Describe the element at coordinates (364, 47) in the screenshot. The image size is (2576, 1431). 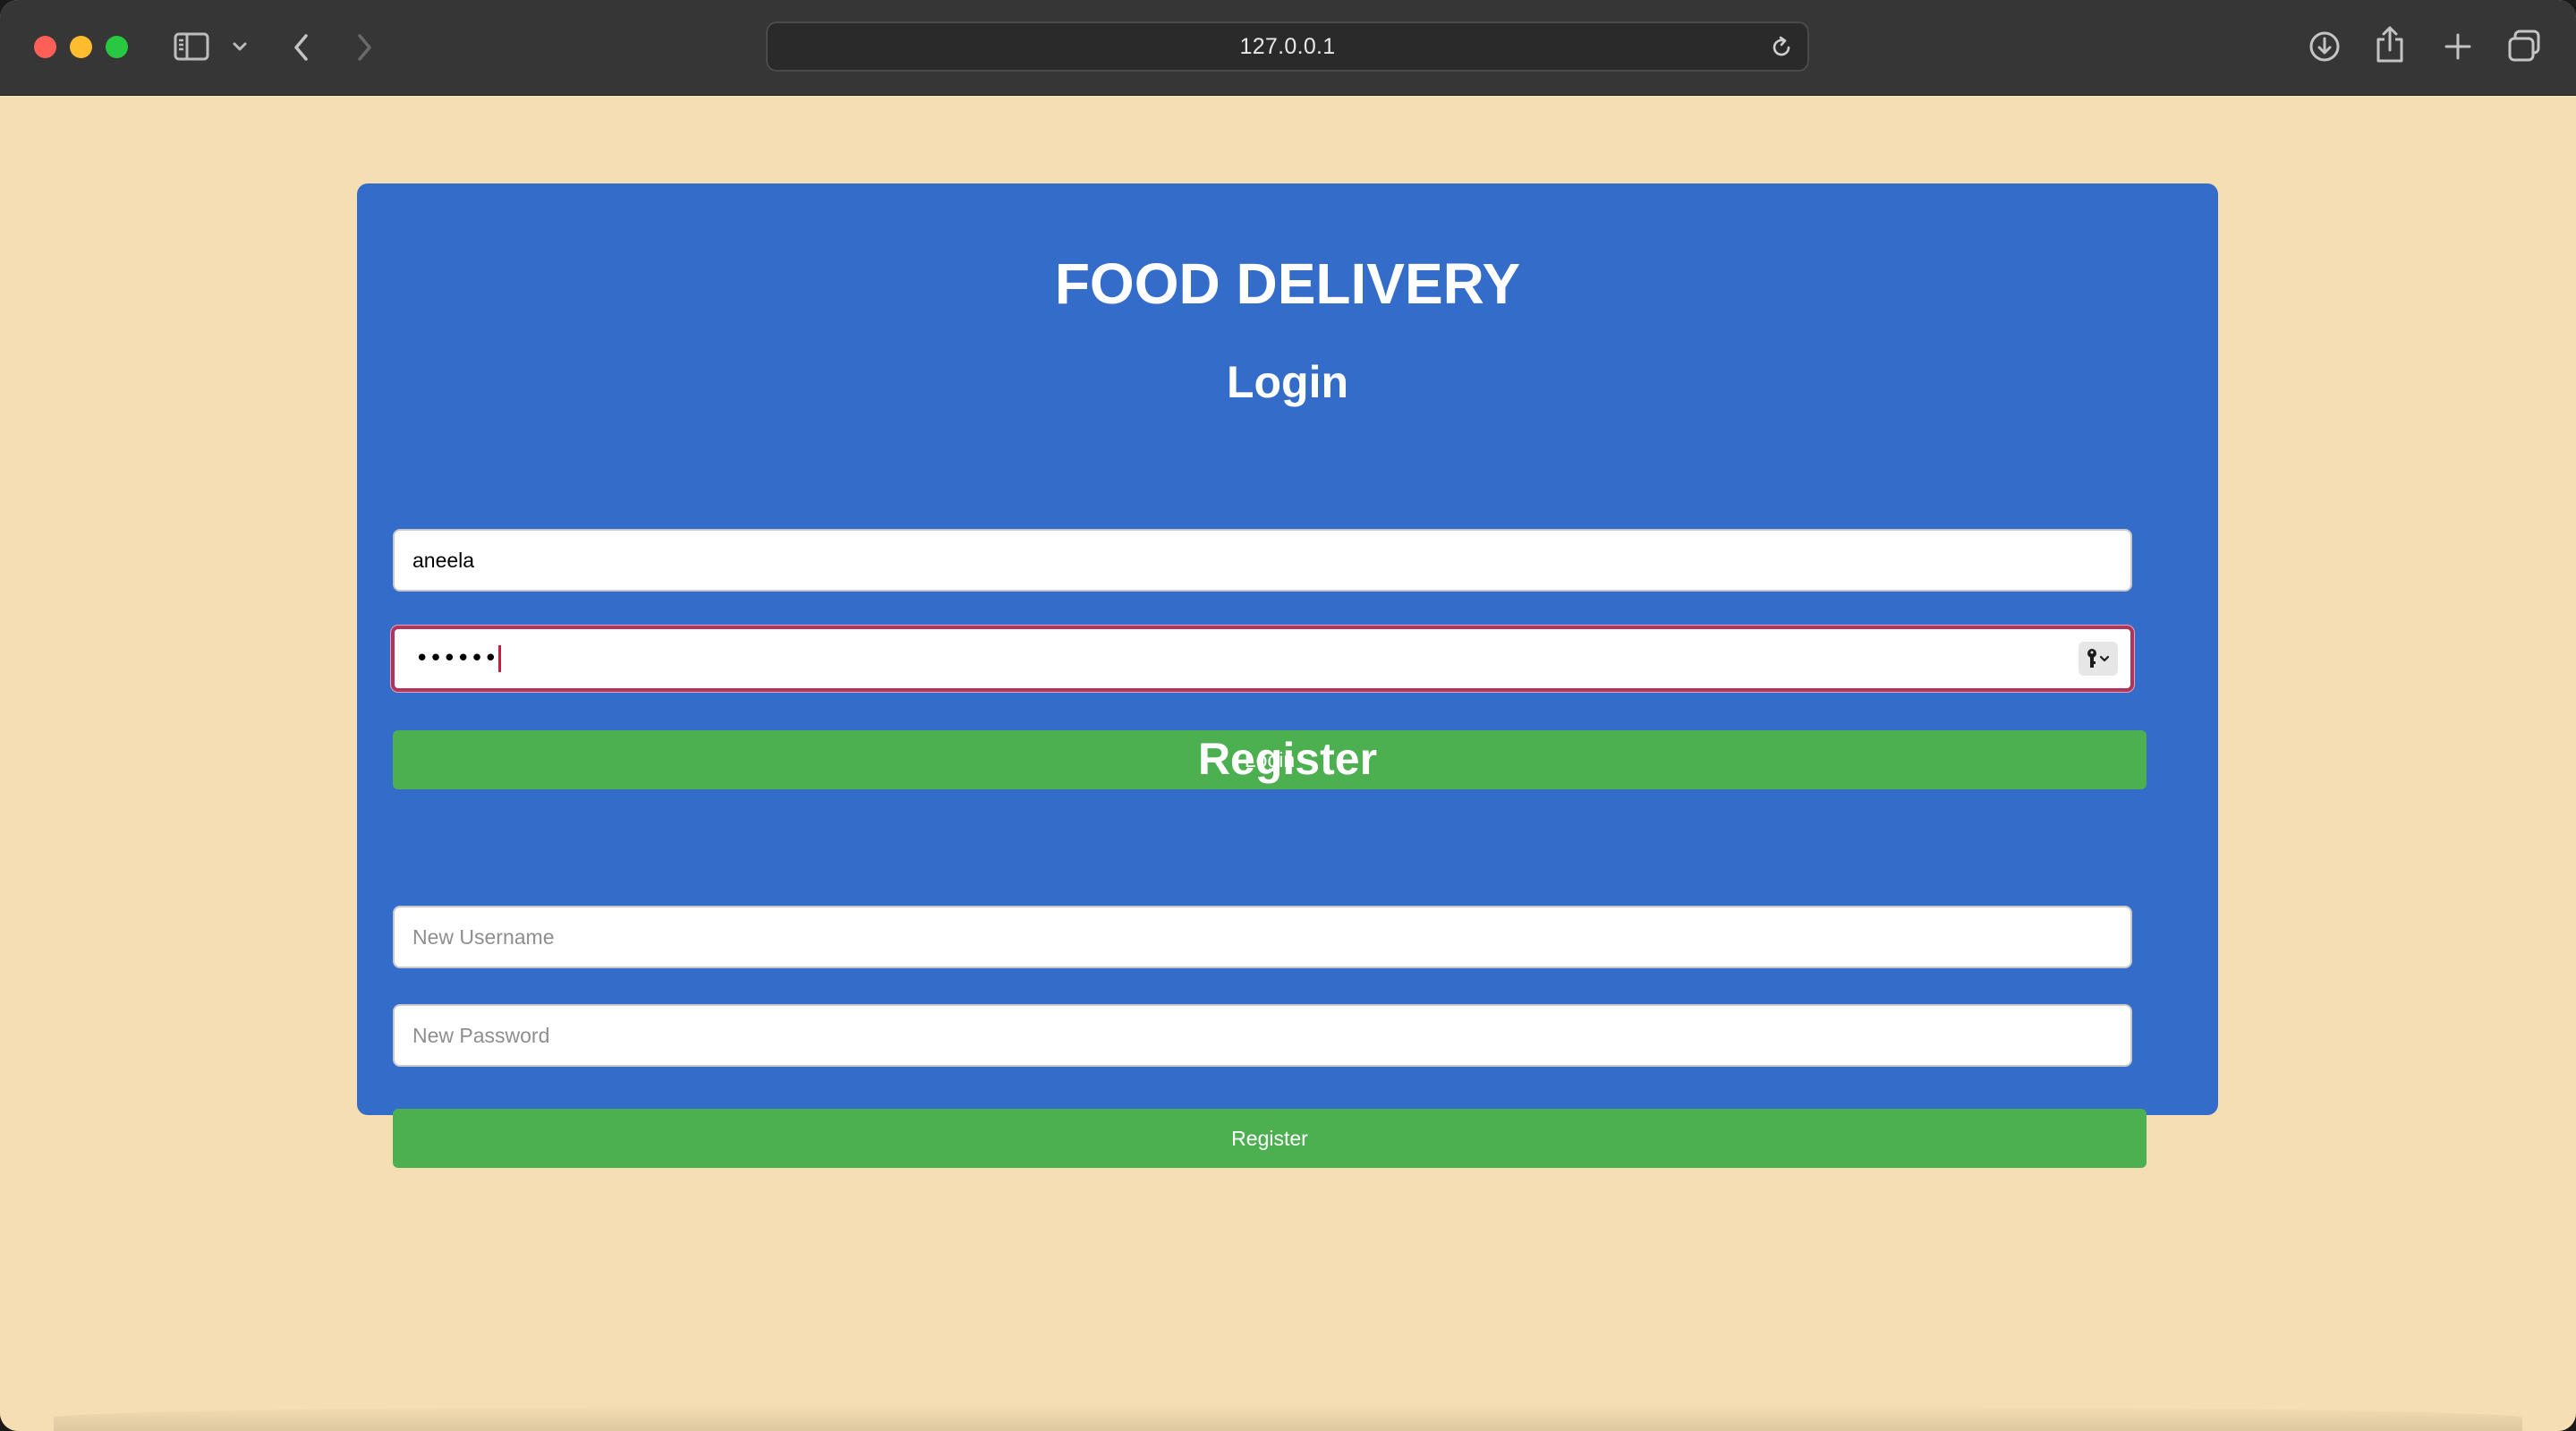
I see `chevron-right-icon` at that location.